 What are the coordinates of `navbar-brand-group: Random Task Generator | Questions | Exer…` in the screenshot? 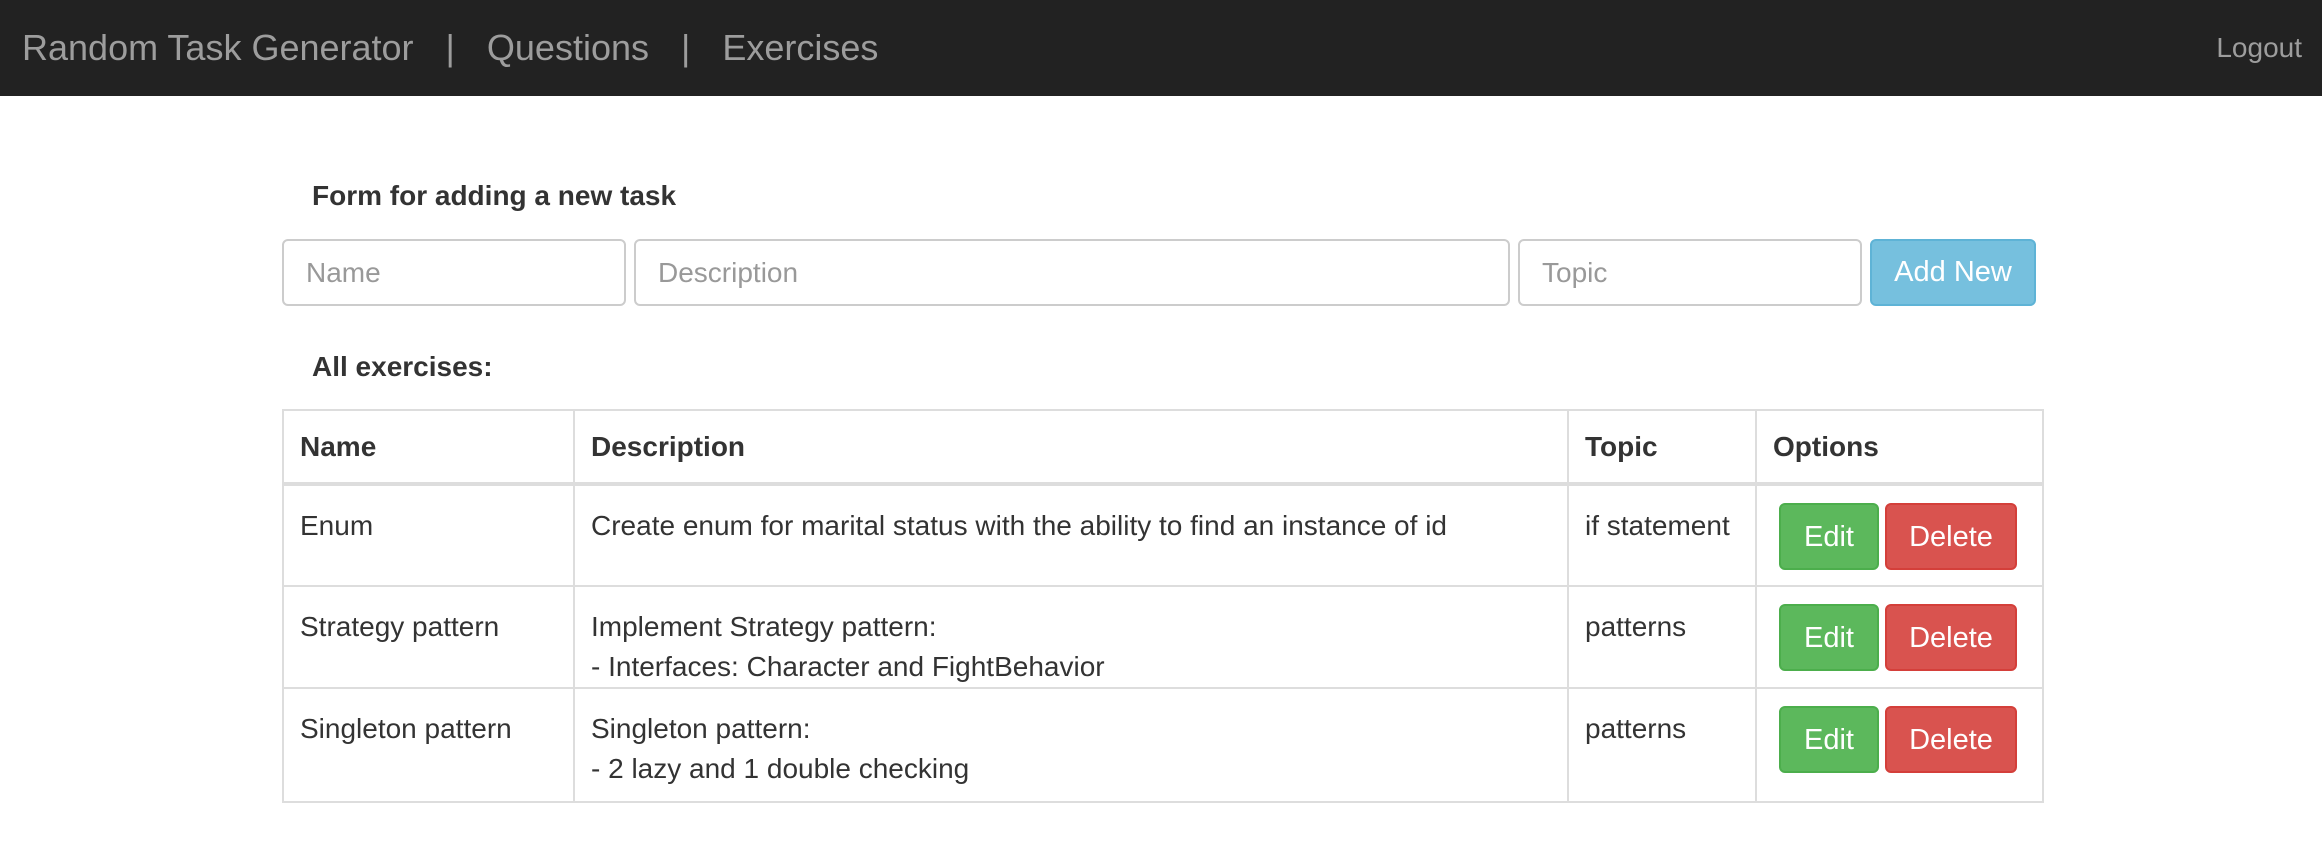 It's located at (450, 48).